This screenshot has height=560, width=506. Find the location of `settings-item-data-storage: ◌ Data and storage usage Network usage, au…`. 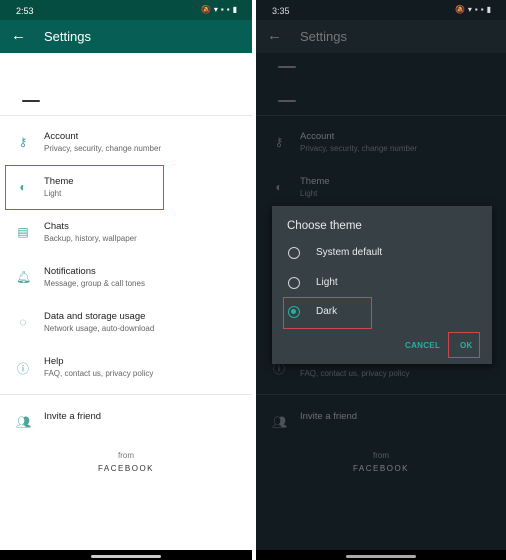

settings-item-data-storage: ◌ Data and storage usage Network usage, au… is located at coordinates (126, 331).